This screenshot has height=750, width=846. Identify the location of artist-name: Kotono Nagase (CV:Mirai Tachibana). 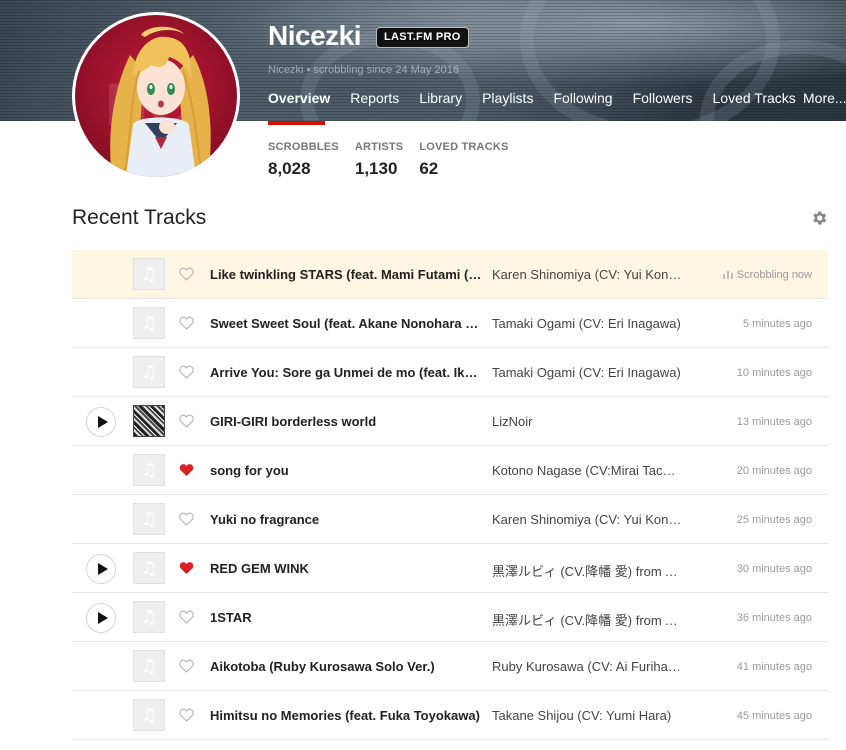
(587, 470).